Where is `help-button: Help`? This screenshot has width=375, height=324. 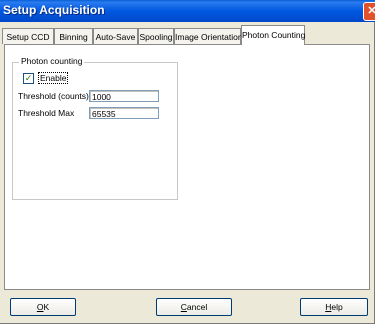
help-button: Help is located at coordinates (334, 307).